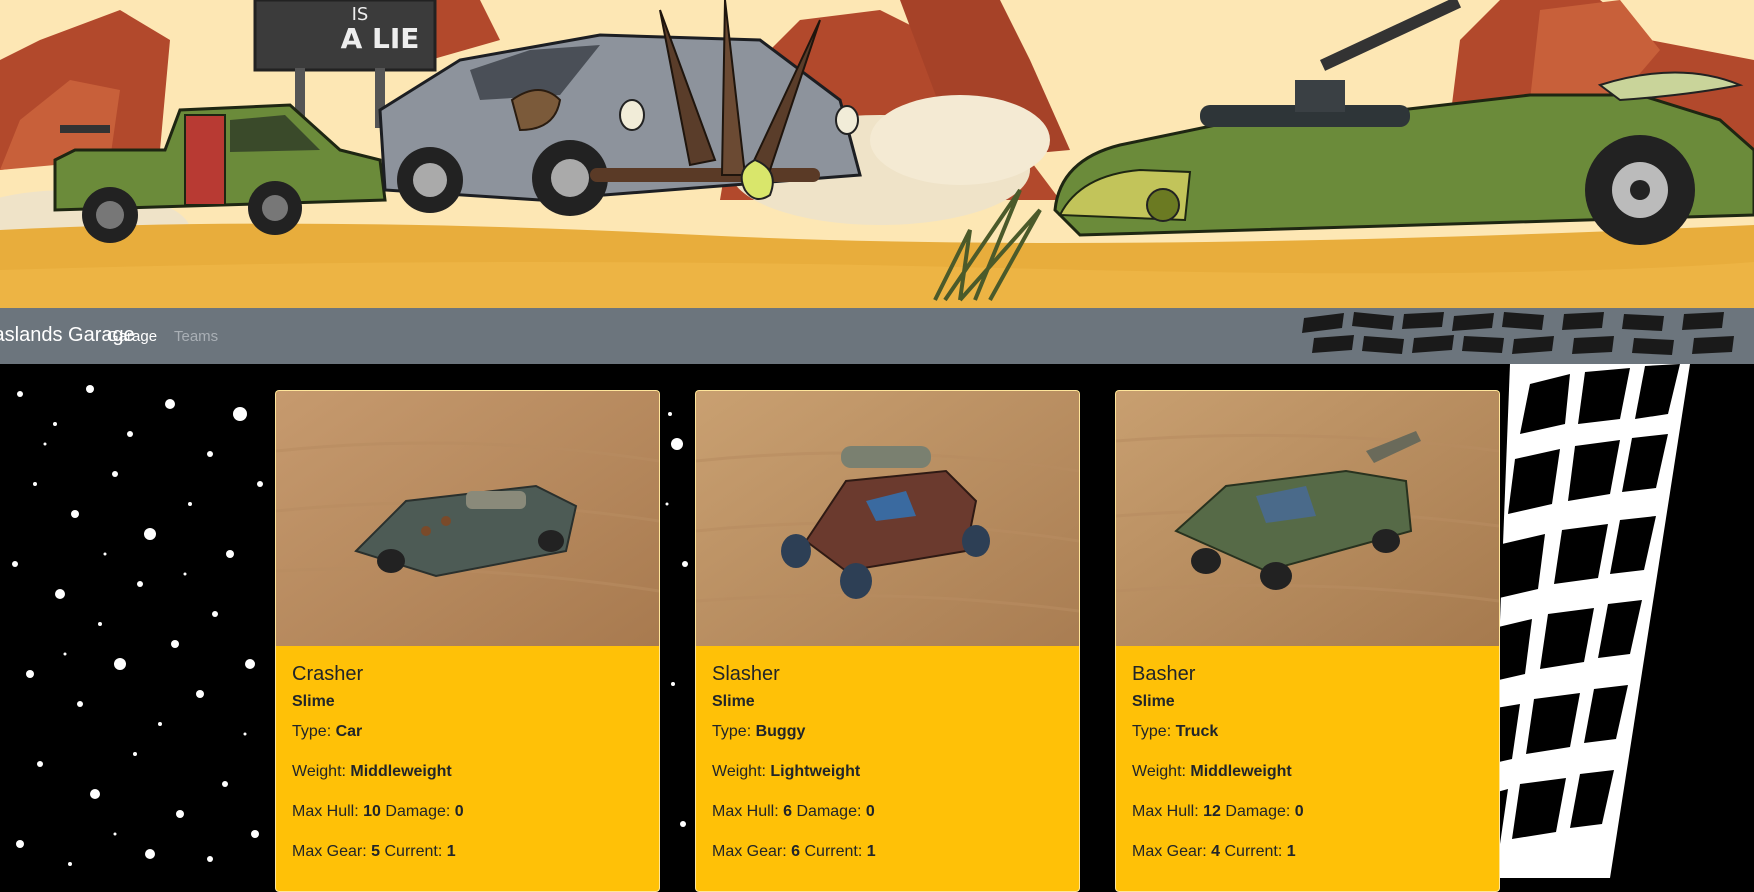 Image resolution: width=1754 pixels, height=892 pixels. What do you see at coordinates (815, 771) in the screenshot?
I see `vehicle-weight-value: Lightweight` at bounding box center [815, 771].